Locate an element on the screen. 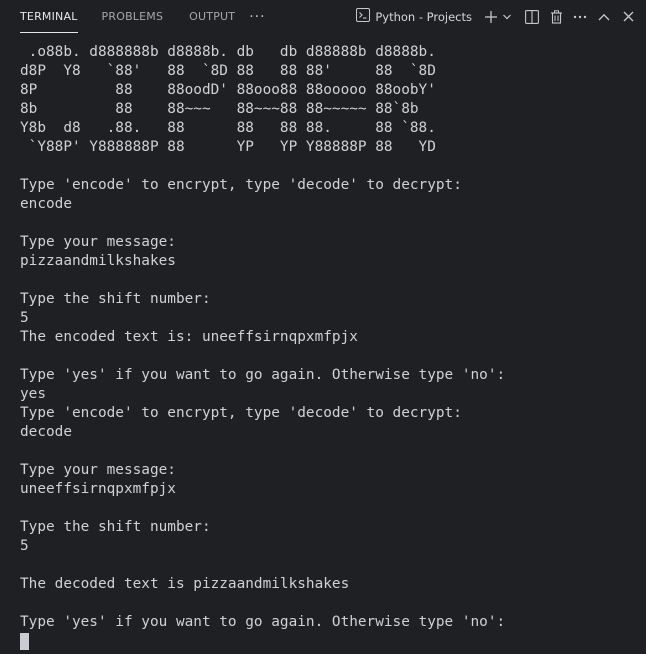 This screenshot has width=646, height=654. launch-profile-button is located at coordinates (507, 17).